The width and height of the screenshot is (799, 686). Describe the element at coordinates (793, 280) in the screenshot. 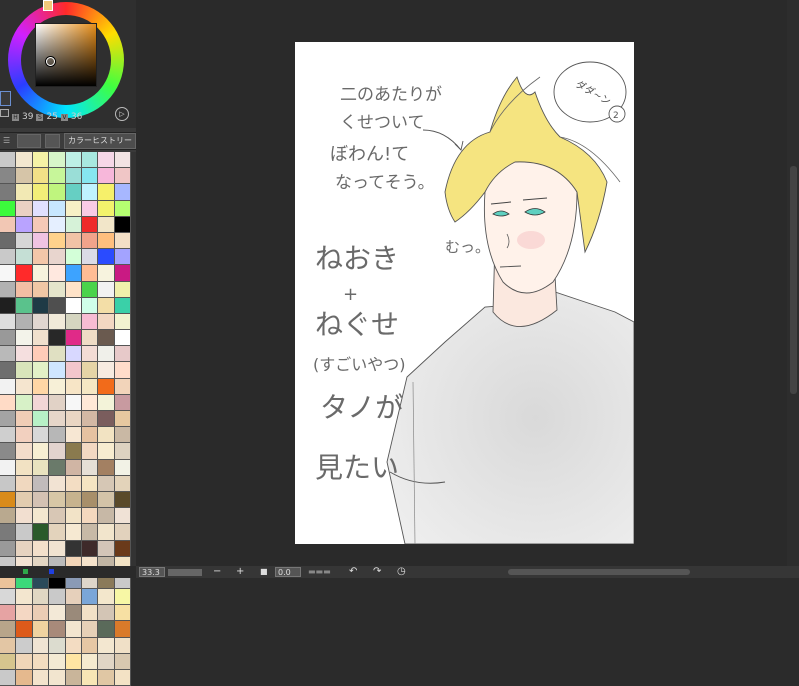

I see `canvas-vertical-scroll-thumb` at that location.